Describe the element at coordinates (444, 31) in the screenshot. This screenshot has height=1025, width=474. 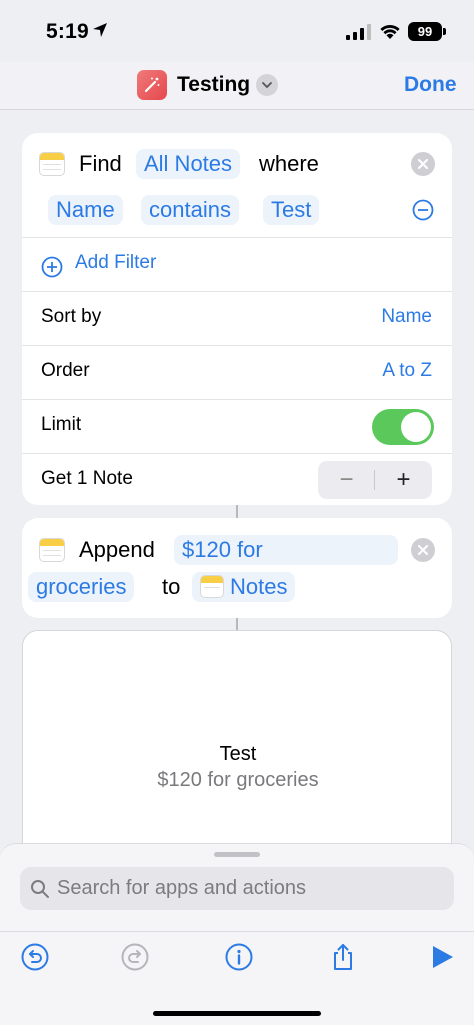
I see `battery-tip` at that location.